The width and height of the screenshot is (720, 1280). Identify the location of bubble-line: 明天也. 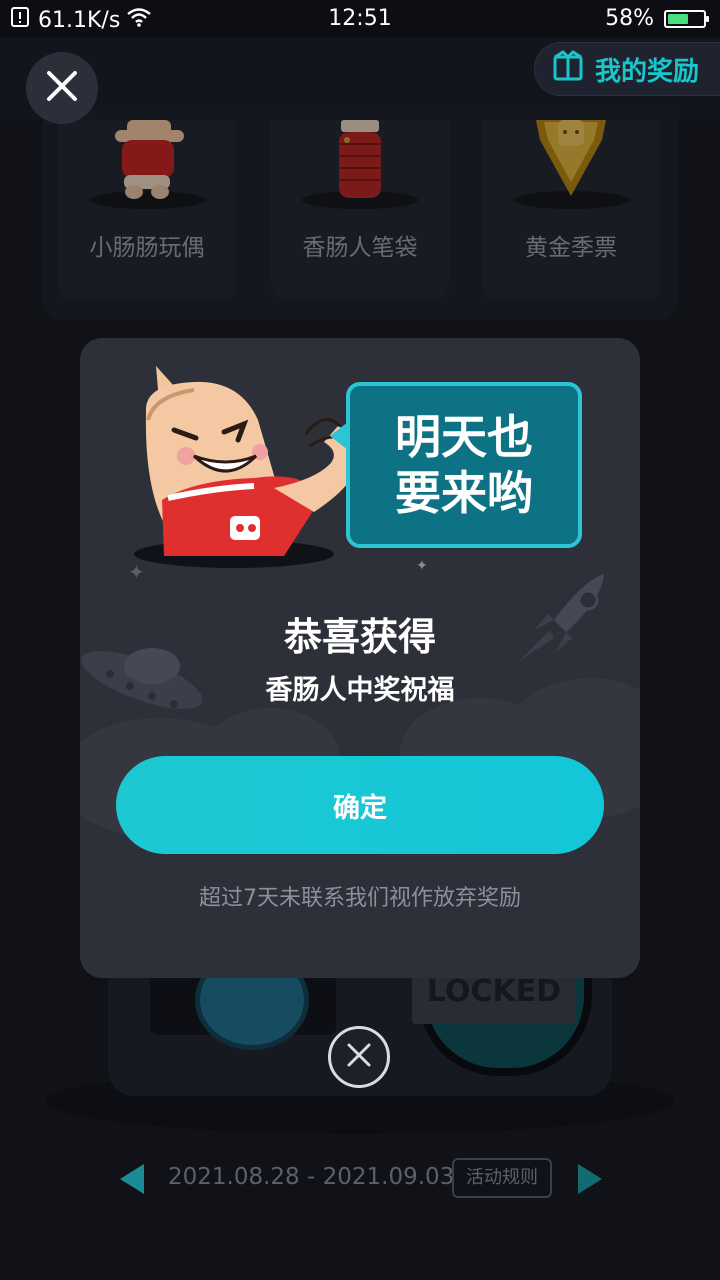
(464, 437).